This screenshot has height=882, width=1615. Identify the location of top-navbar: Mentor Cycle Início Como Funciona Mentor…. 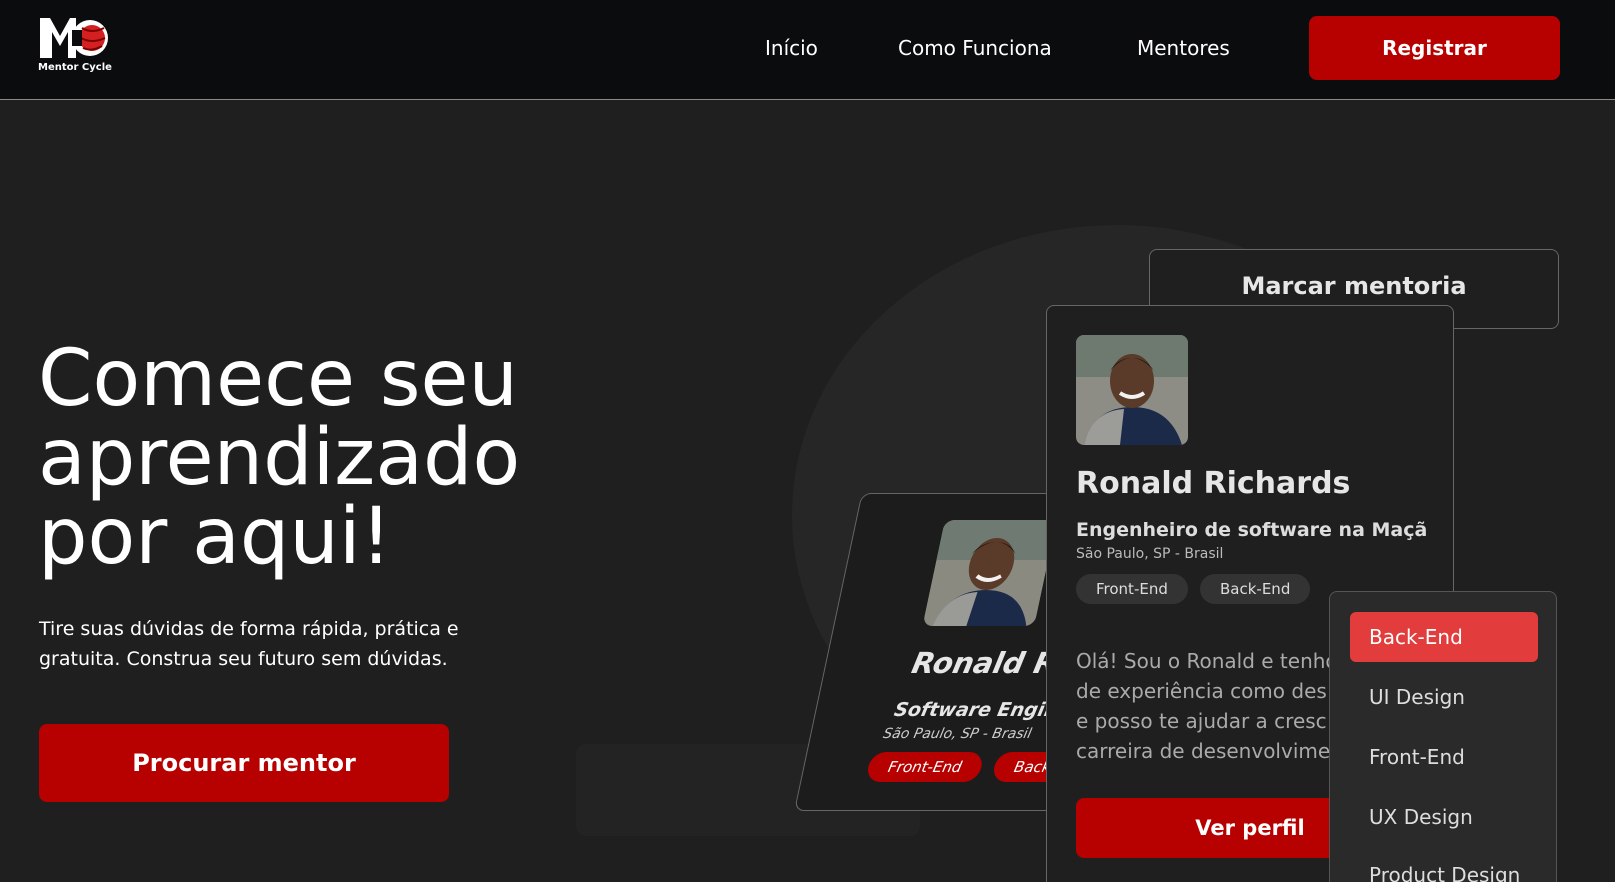
(807, 50).